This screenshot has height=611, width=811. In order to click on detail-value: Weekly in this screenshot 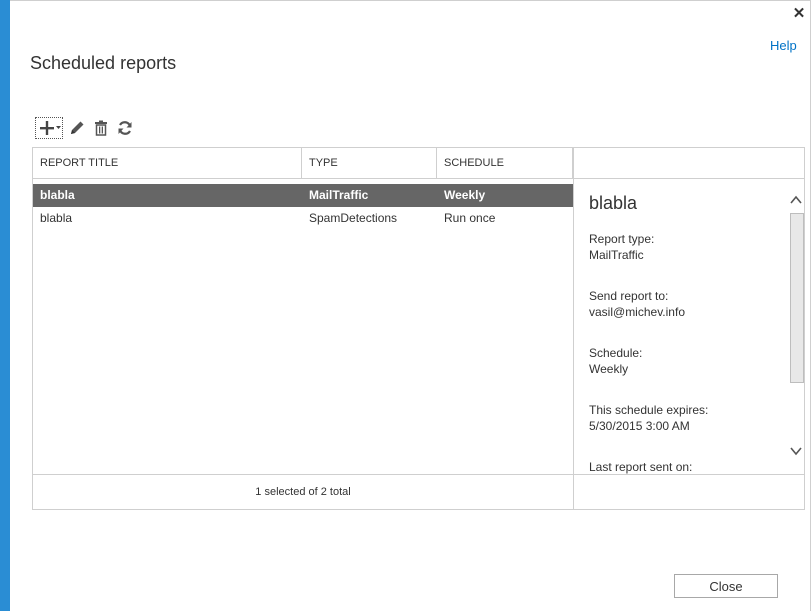, I will do `click(609, 369)`.